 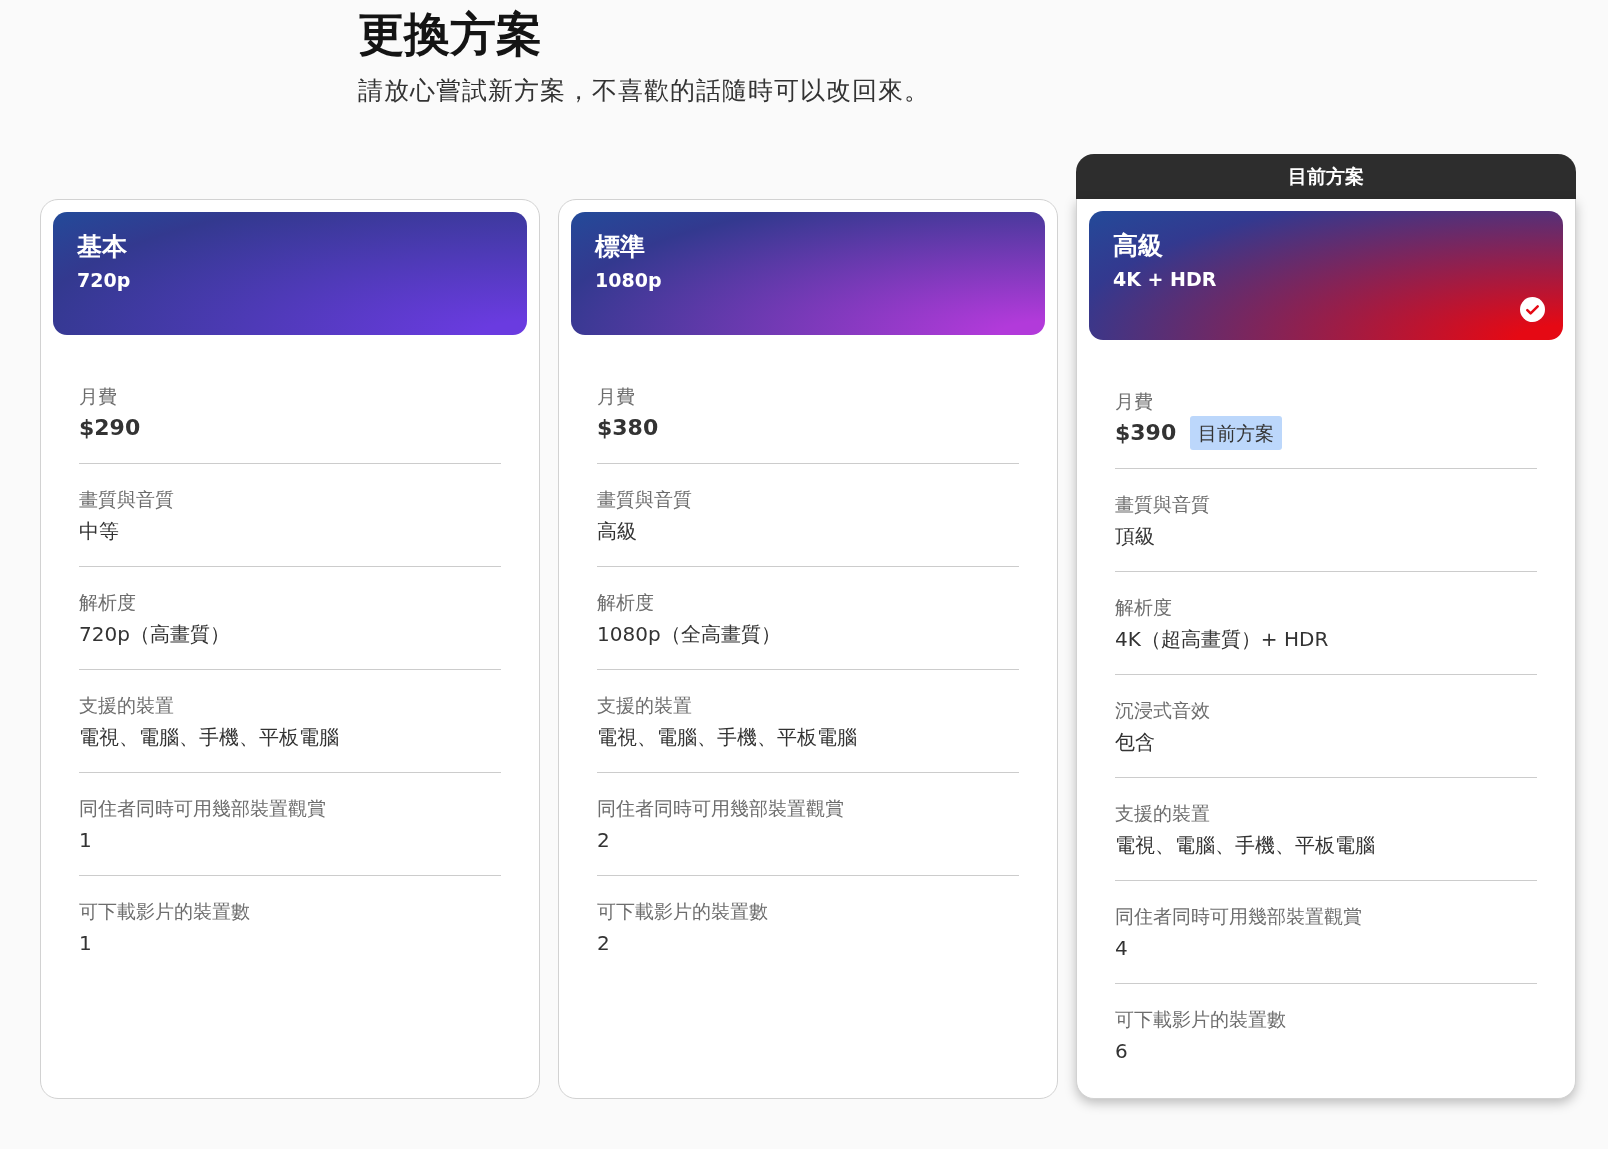 I want to click on check-icon, so click(x=1532, y=309).